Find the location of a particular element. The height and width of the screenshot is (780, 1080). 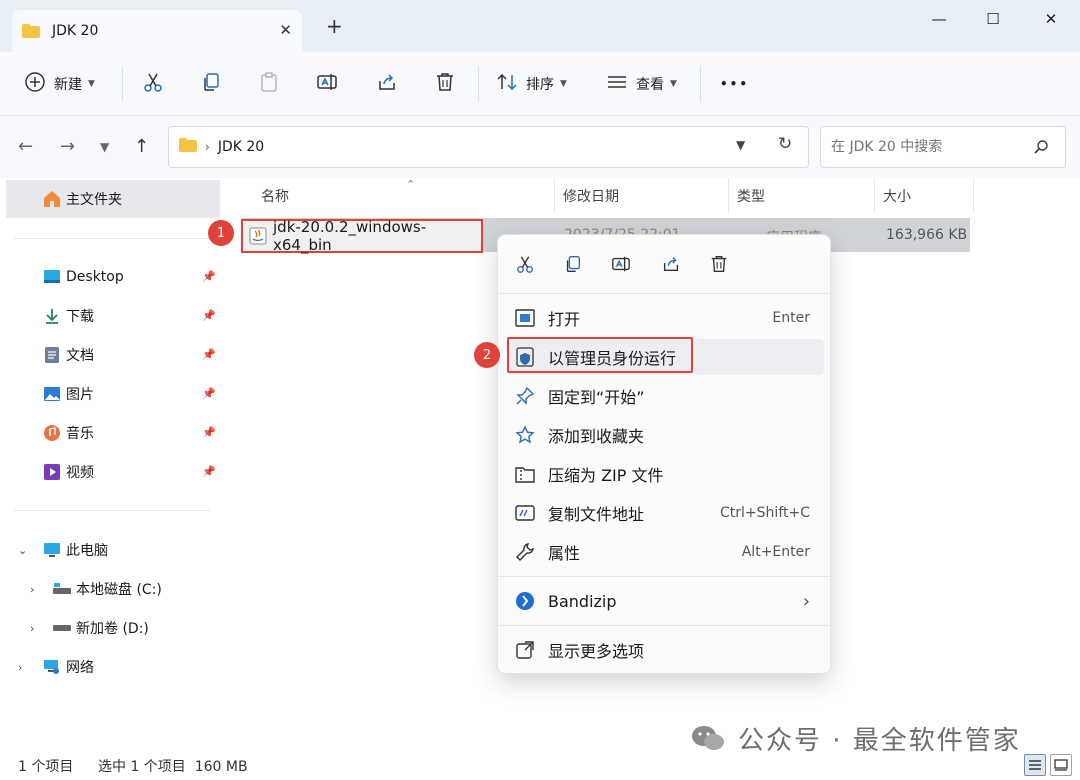

tiles-view-icon is located at coordinates (1061, 765).